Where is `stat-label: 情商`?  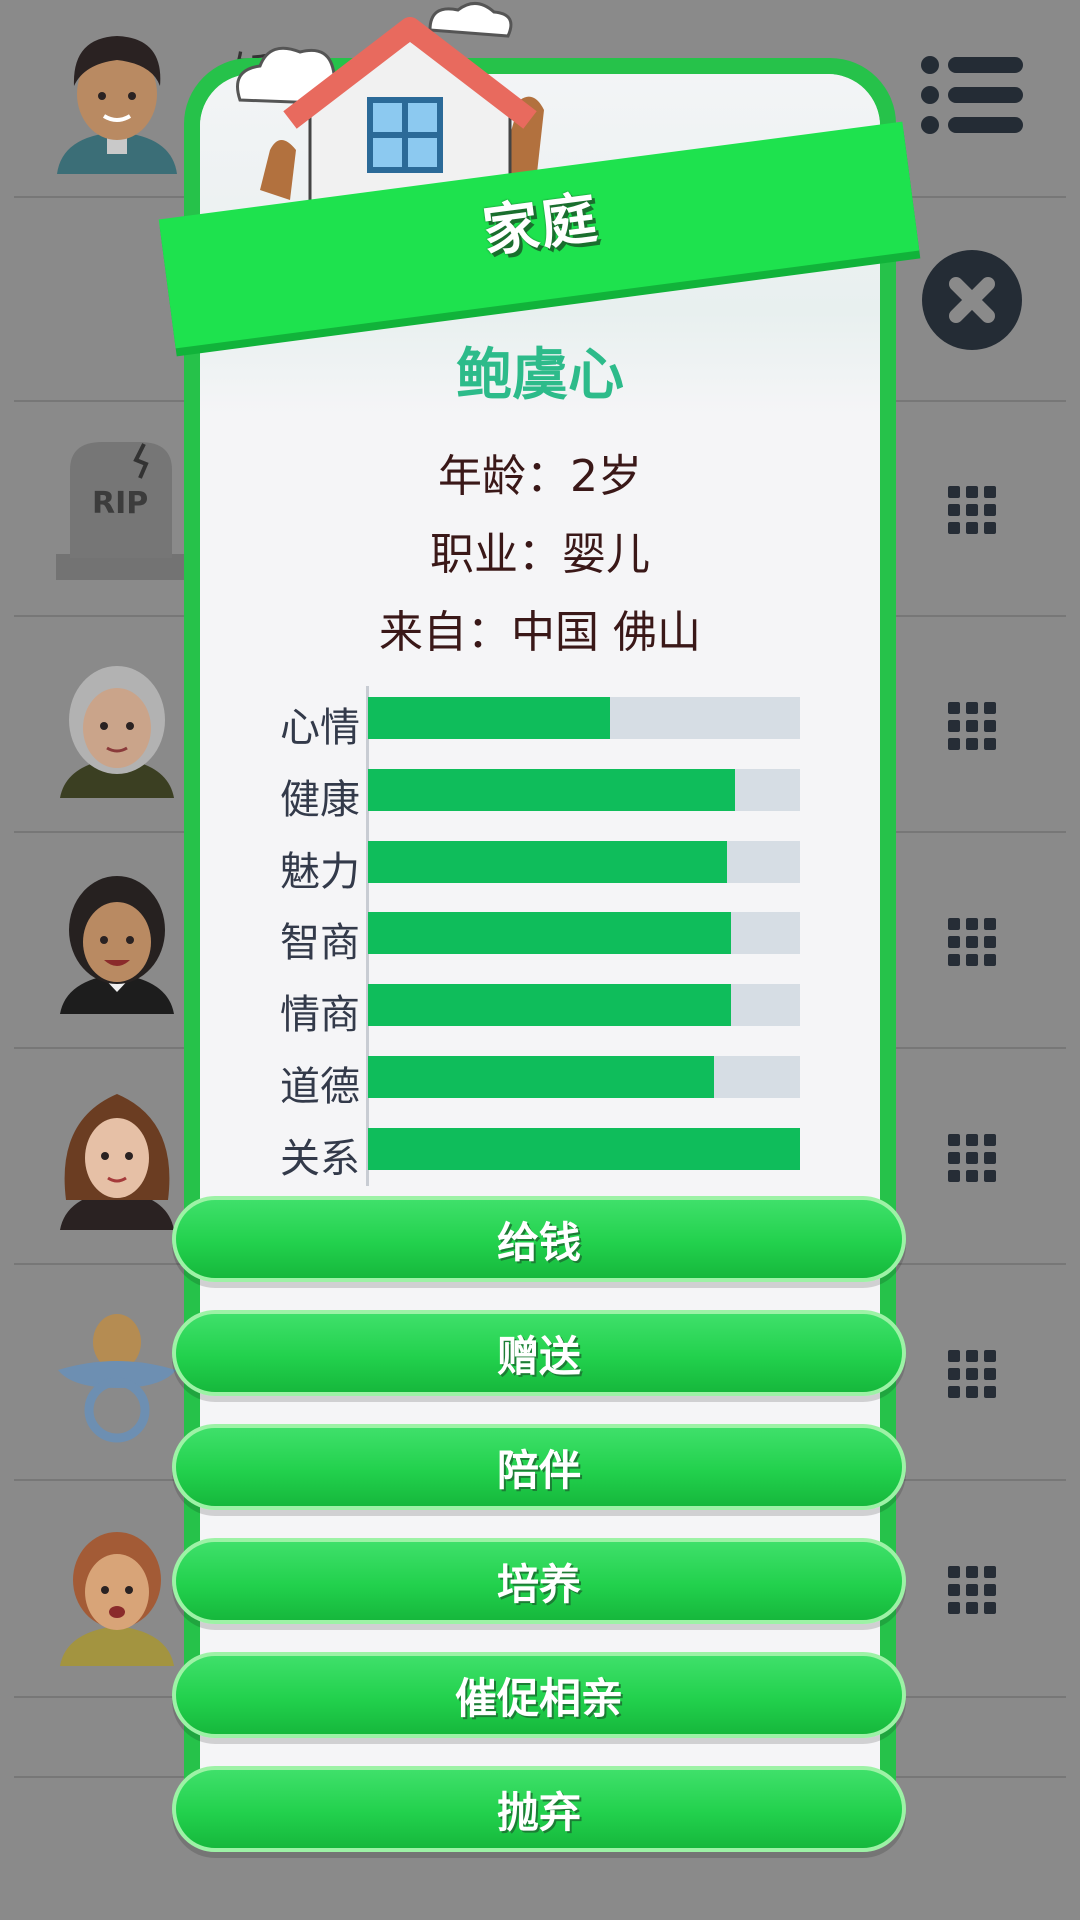 stat-label: 情商 is located at coordinates (320, 1015).